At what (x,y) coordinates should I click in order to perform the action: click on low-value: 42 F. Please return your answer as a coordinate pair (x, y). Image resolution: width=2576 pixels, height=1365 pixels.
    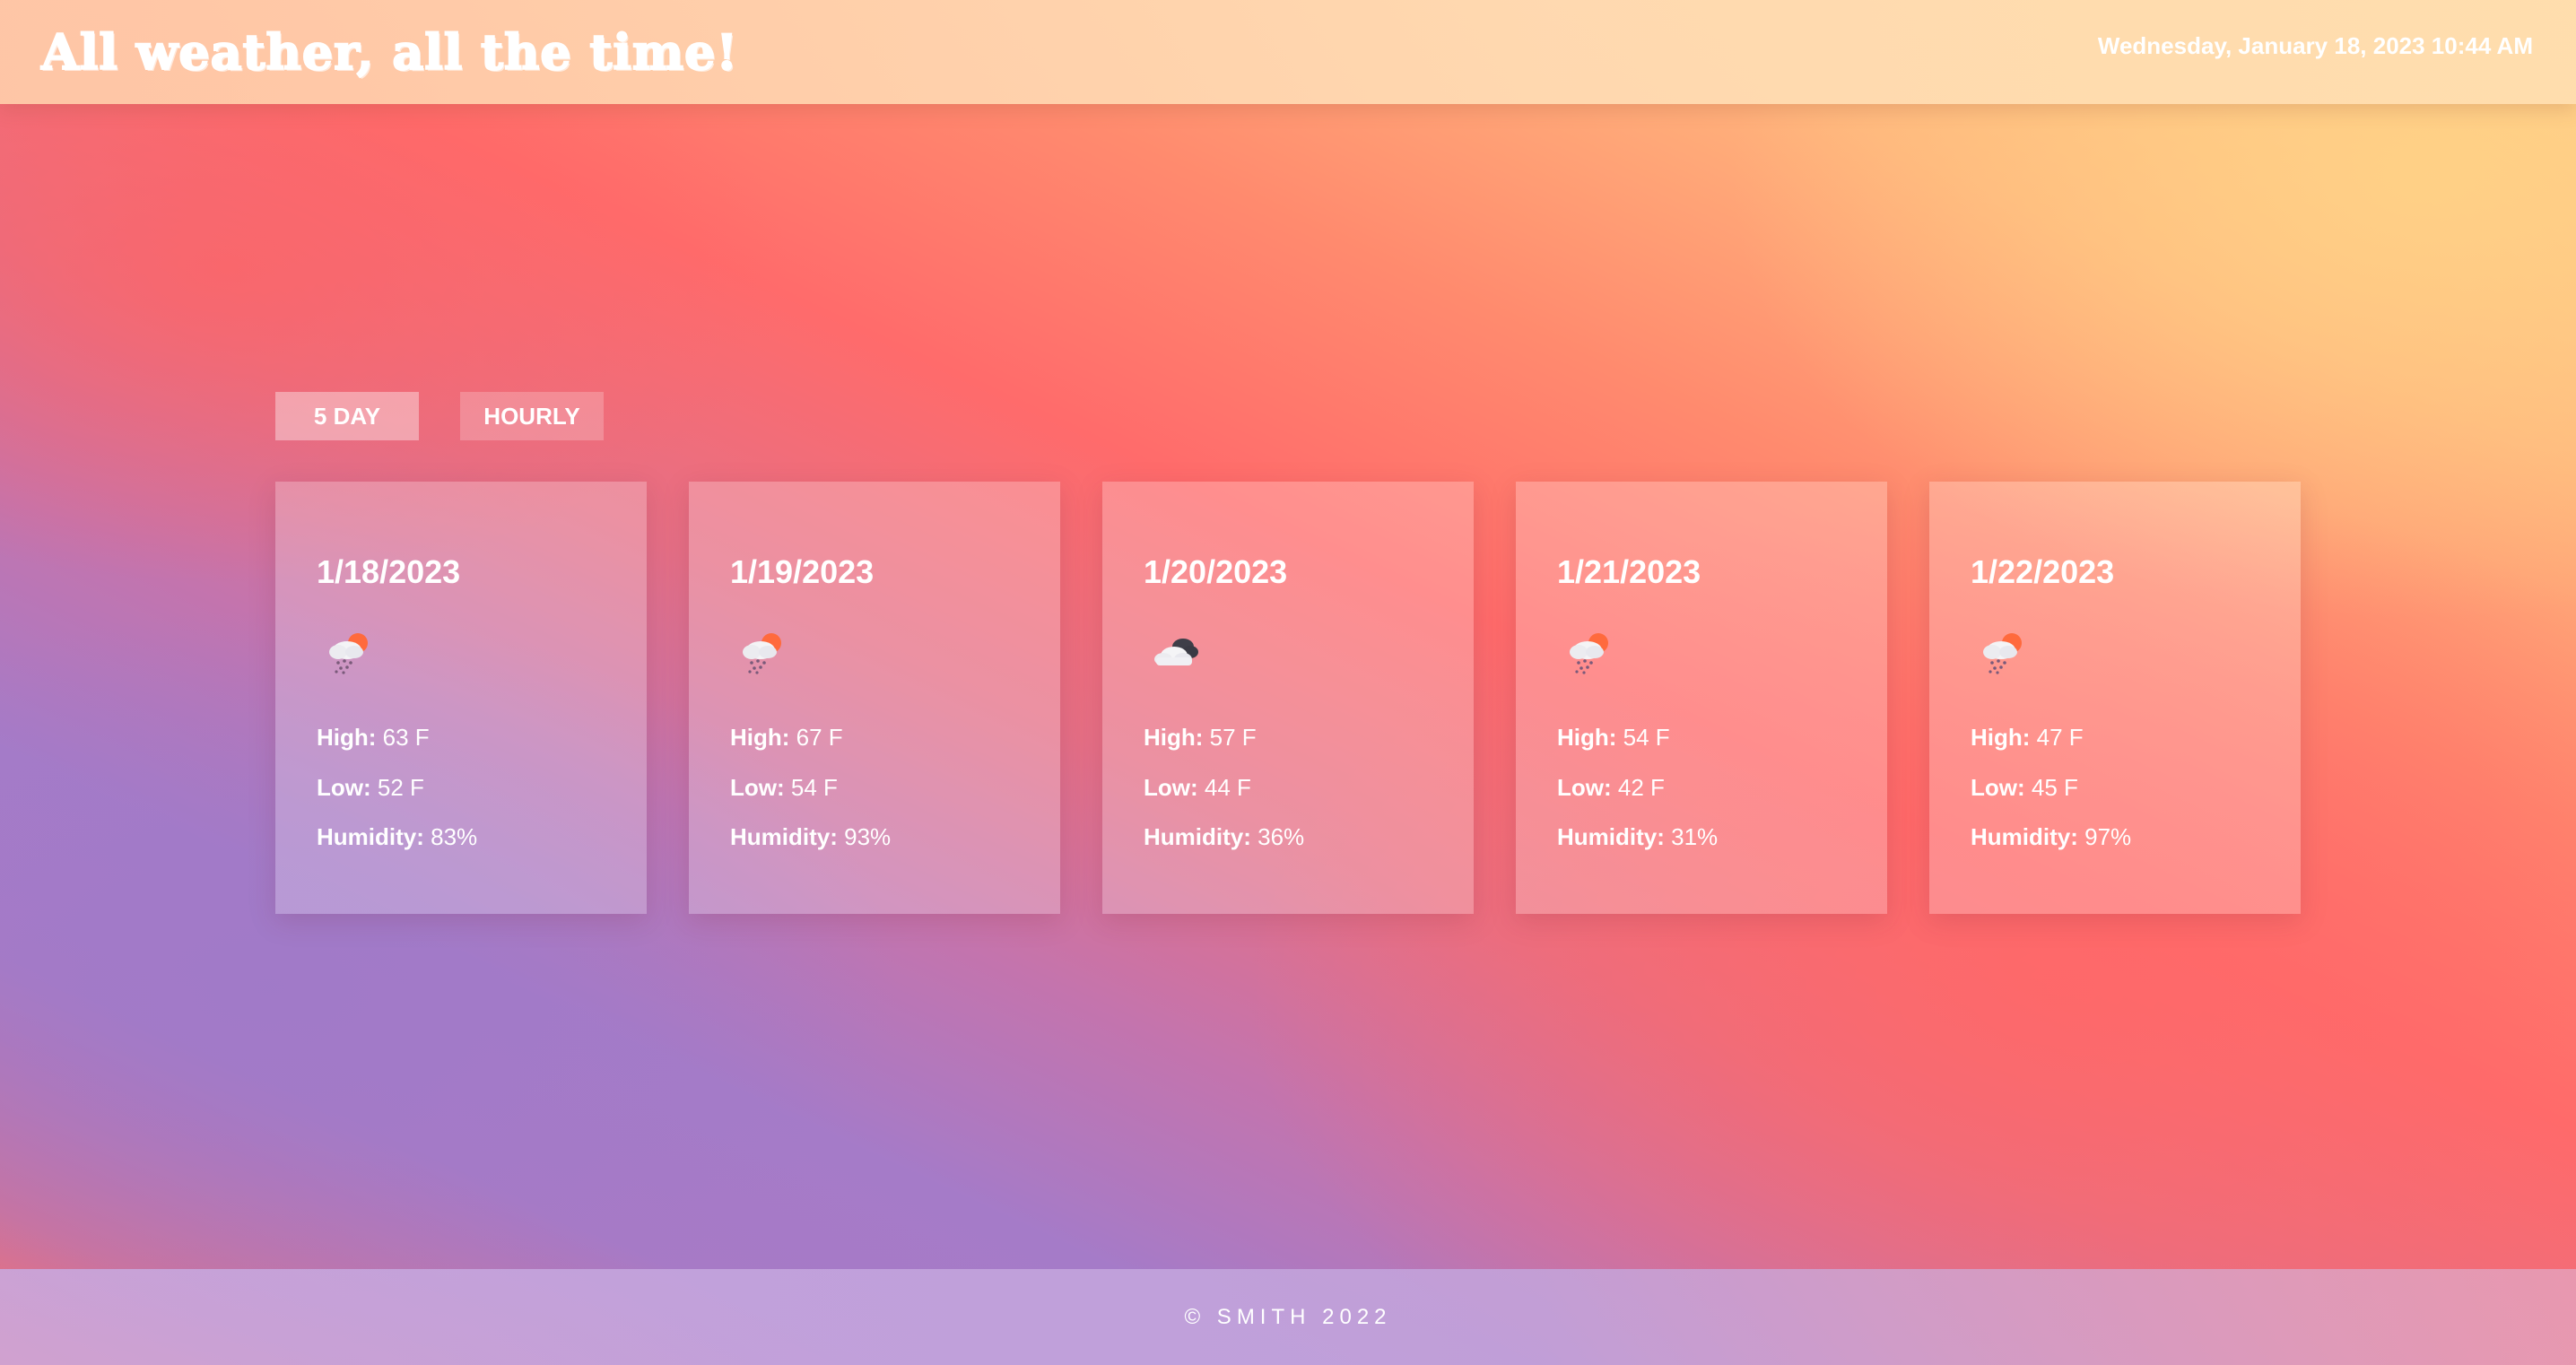
    Looking at the image, I should click on (1641, 787).